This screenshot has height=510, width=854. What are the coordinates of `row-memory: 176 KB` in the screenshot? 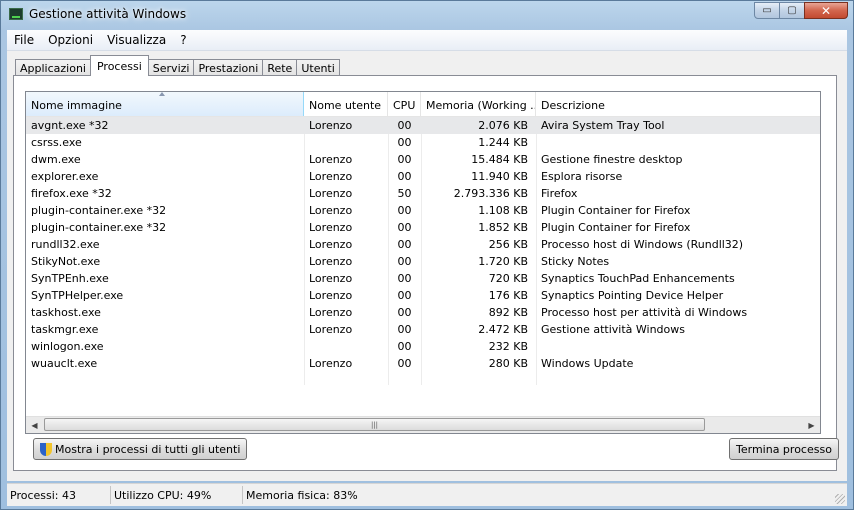 It's located at (508, 295).